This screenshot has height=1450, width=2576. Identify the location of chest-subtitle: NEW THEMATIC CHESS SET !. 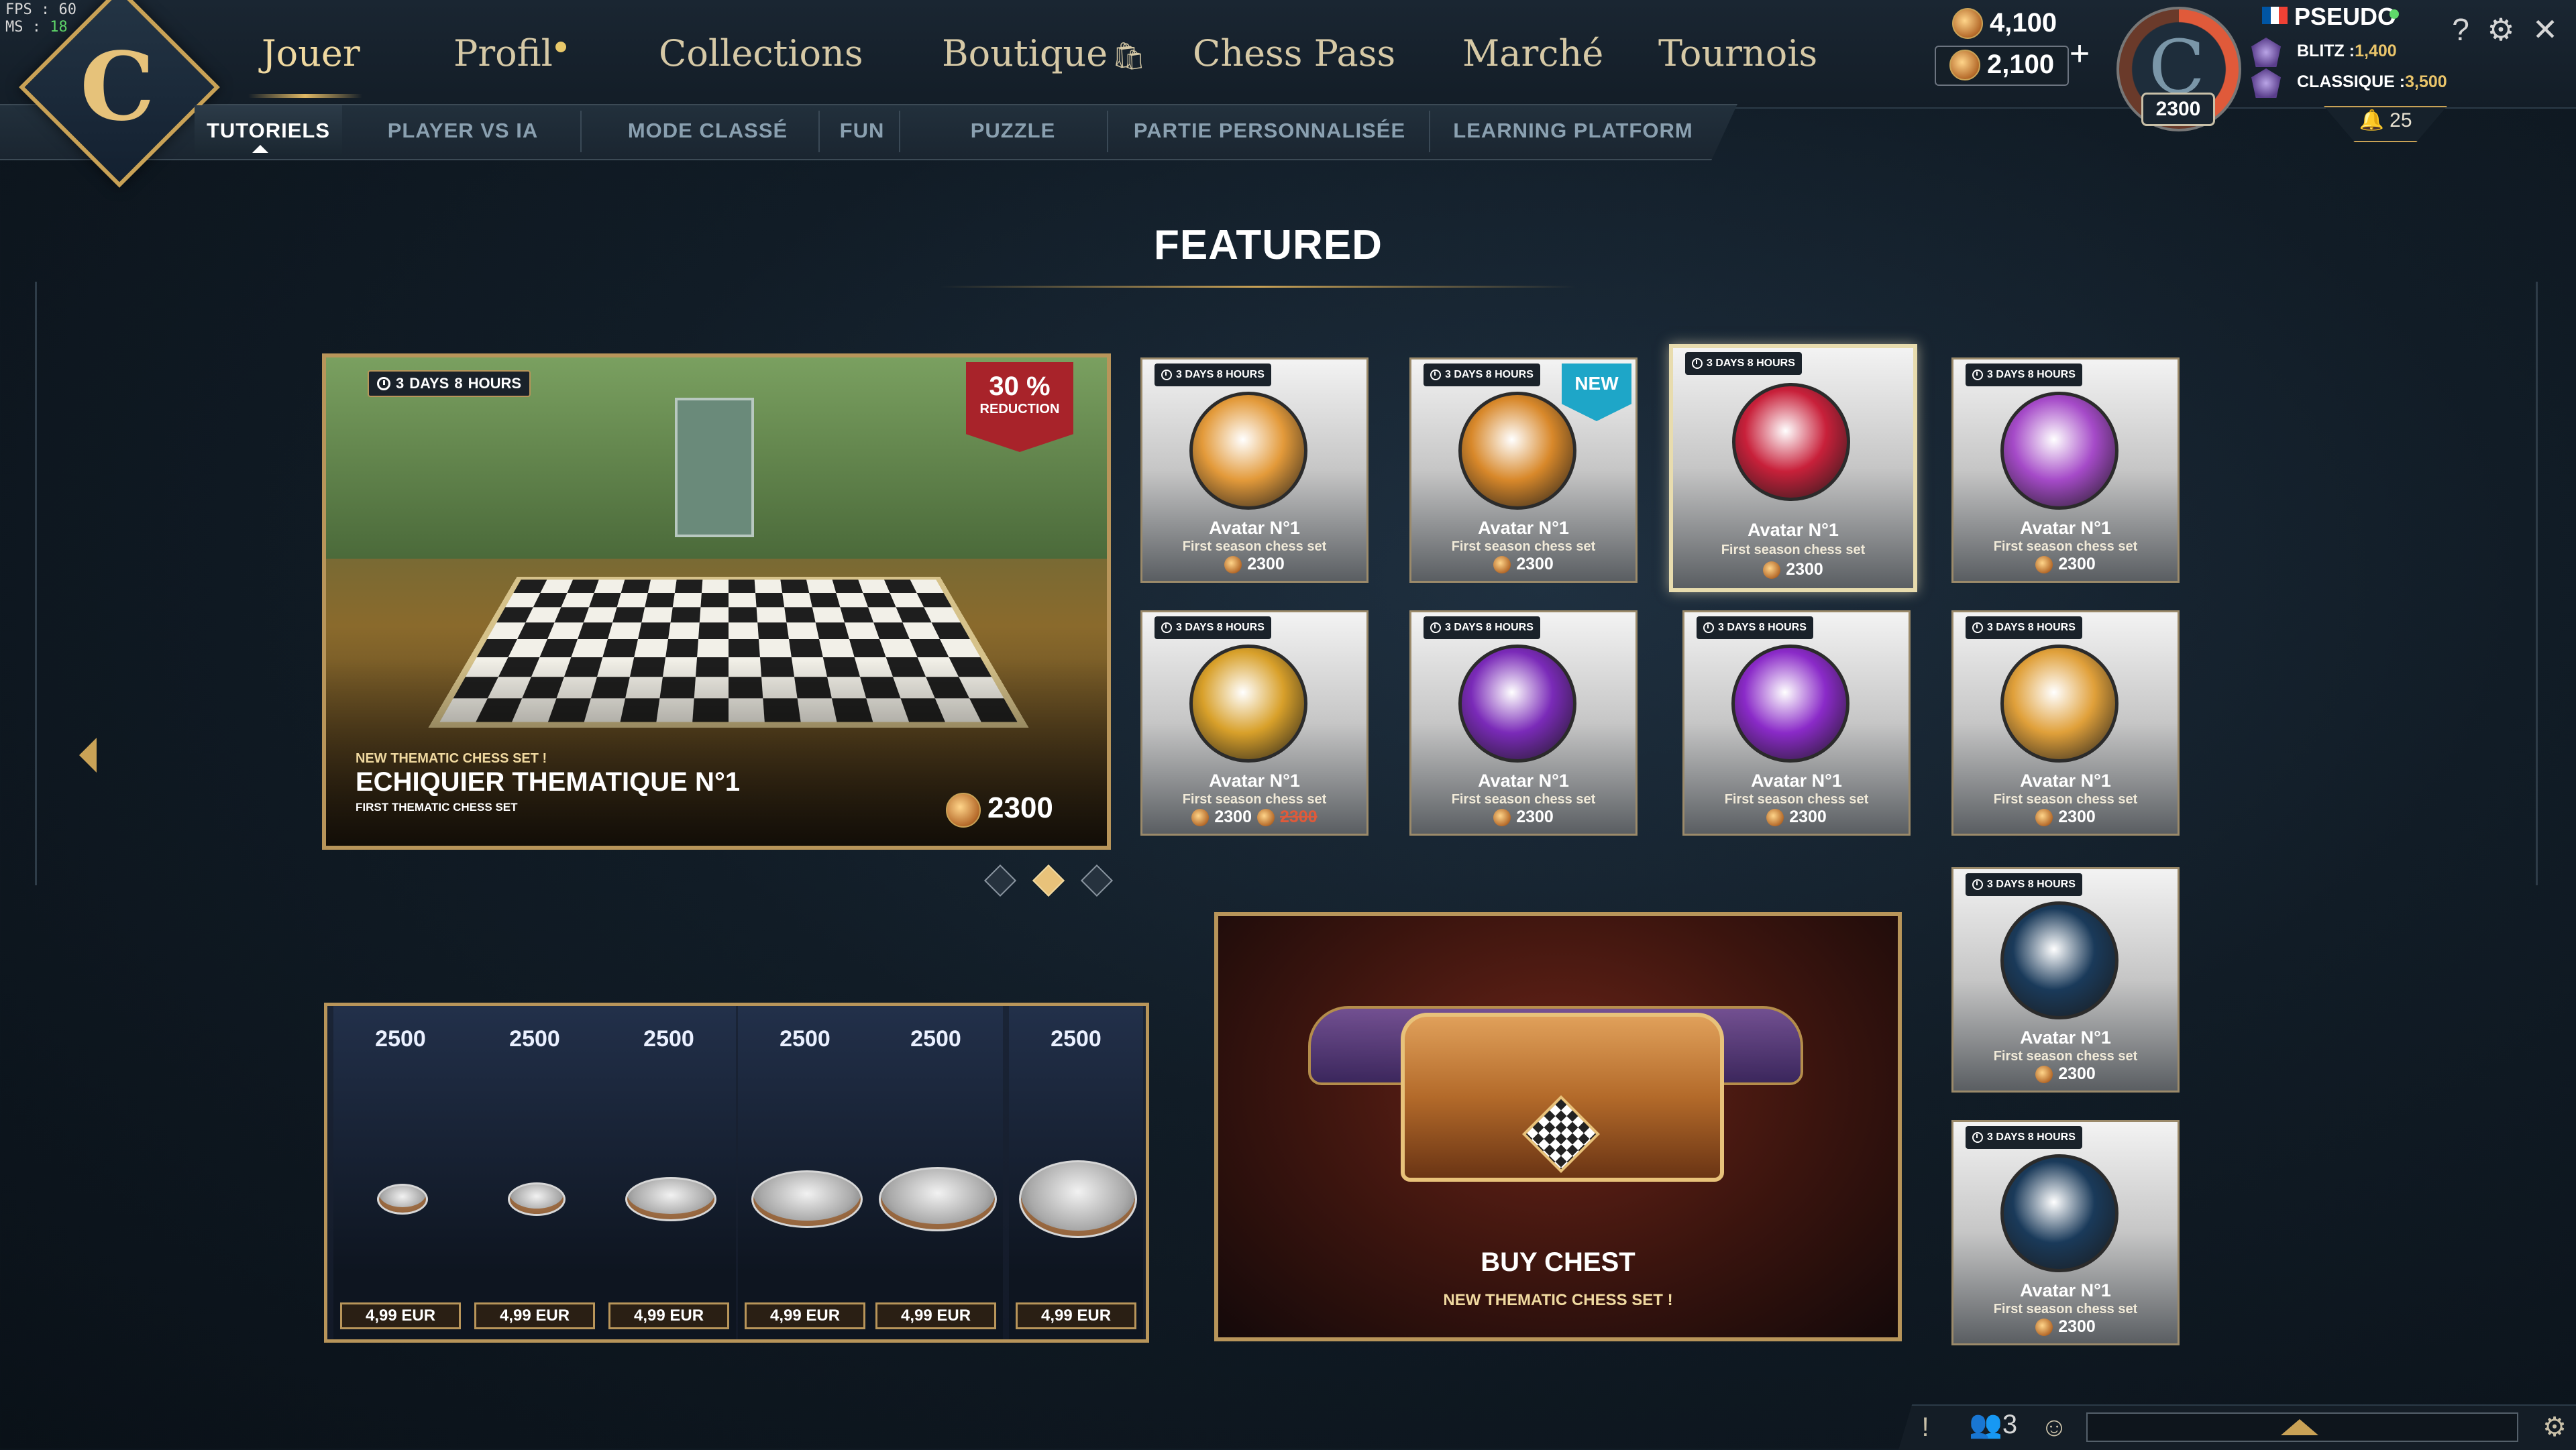
(1558, 1300).